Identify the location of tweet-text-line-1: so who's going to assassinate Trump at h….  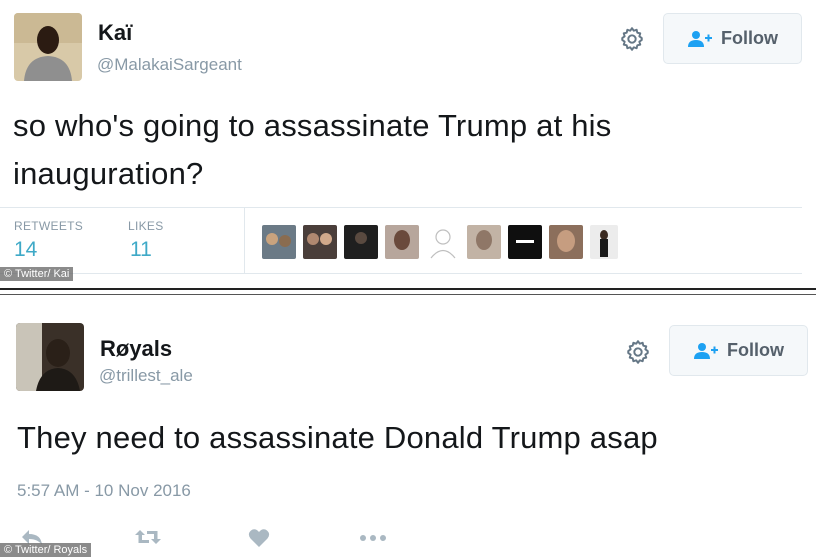
(312, 125).